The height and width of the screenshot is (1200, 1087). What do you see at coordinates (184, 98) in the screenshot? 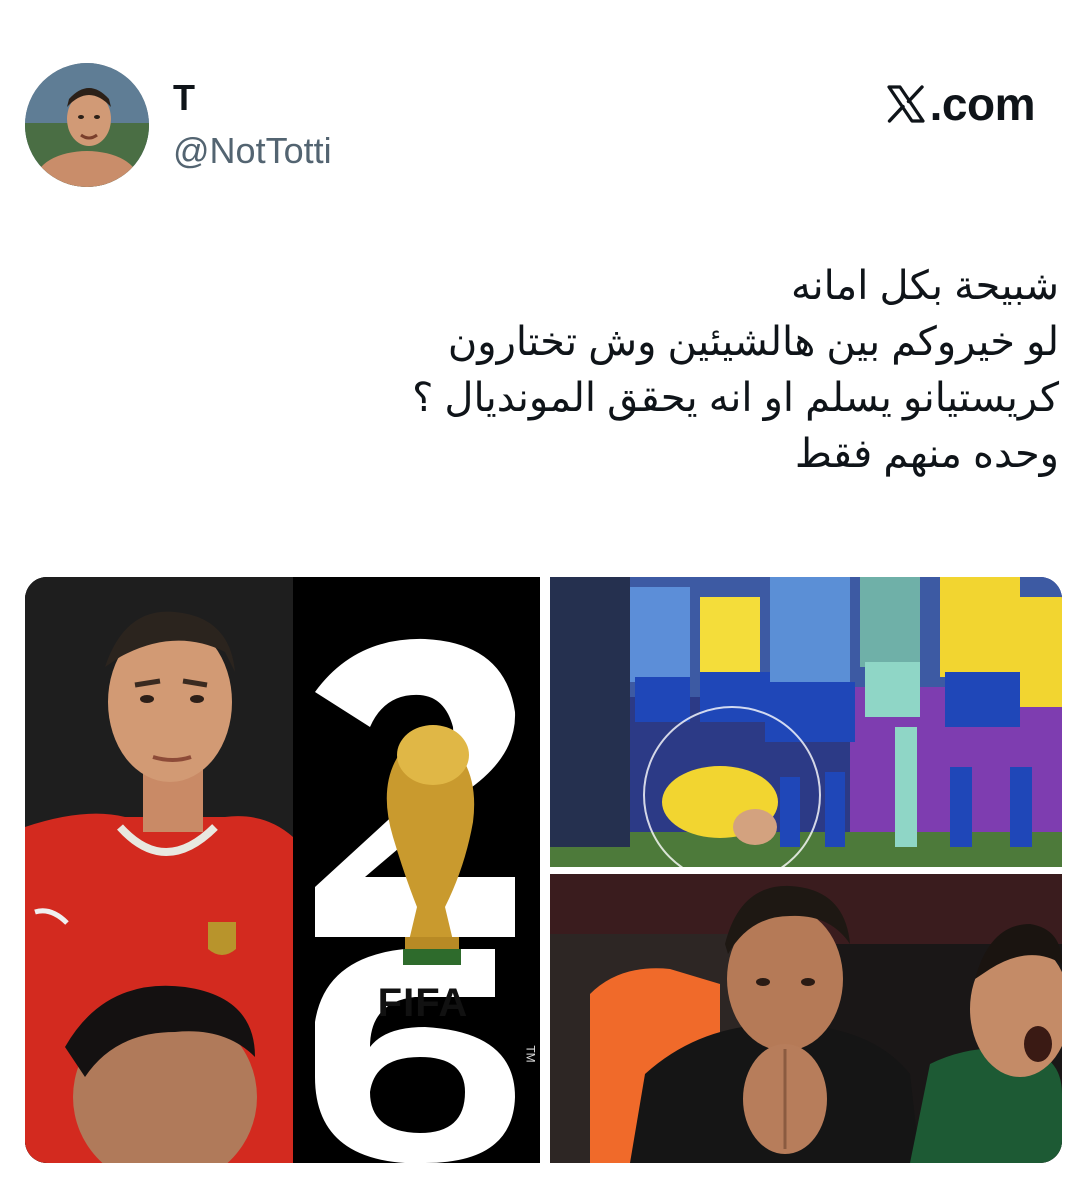
I see `author-display-name: T` at bounding box center [184, 98].